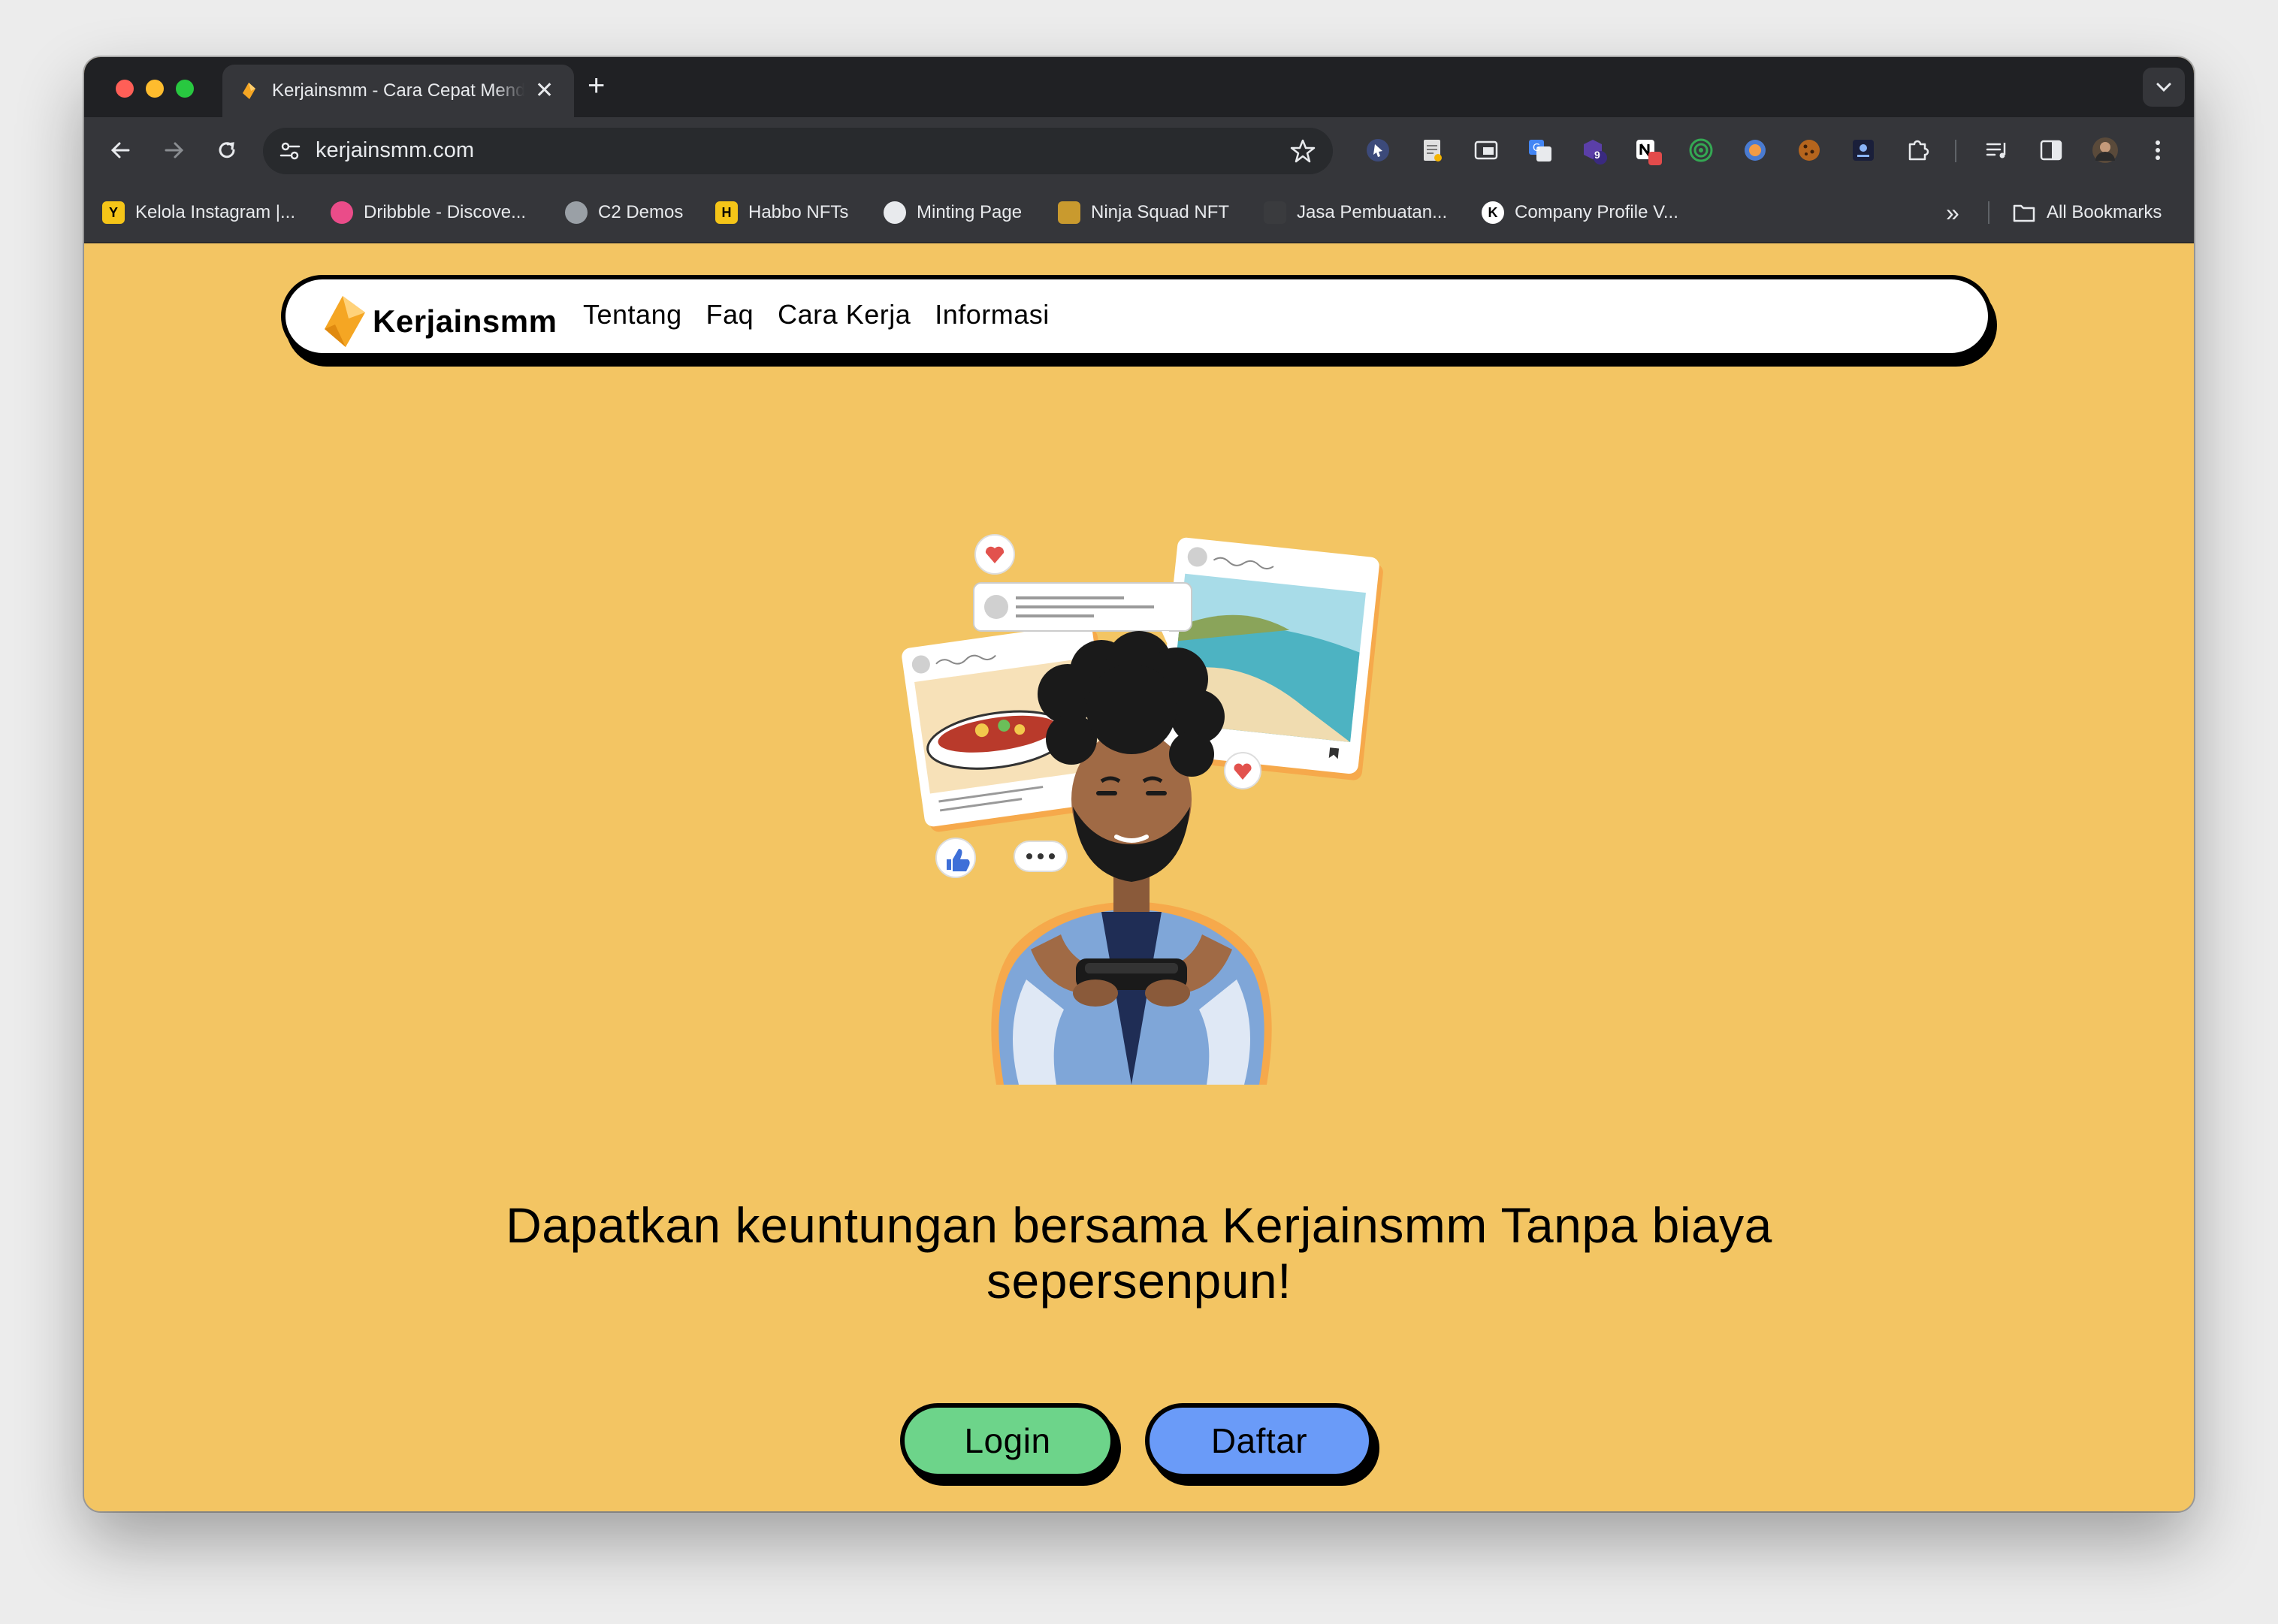 This screenshot has height=1624, width=2278. I want to click on hero-illustration, so click(1142, 809).